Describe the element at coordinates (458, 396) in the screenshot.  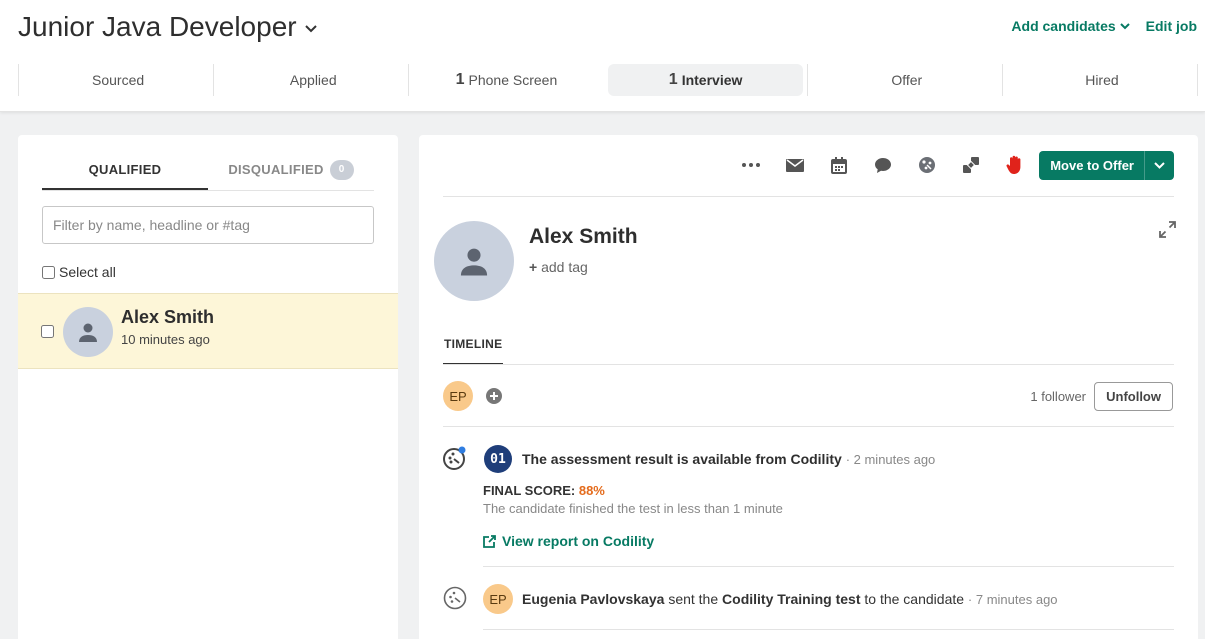
I see `follower-avatar: EP` at that location.